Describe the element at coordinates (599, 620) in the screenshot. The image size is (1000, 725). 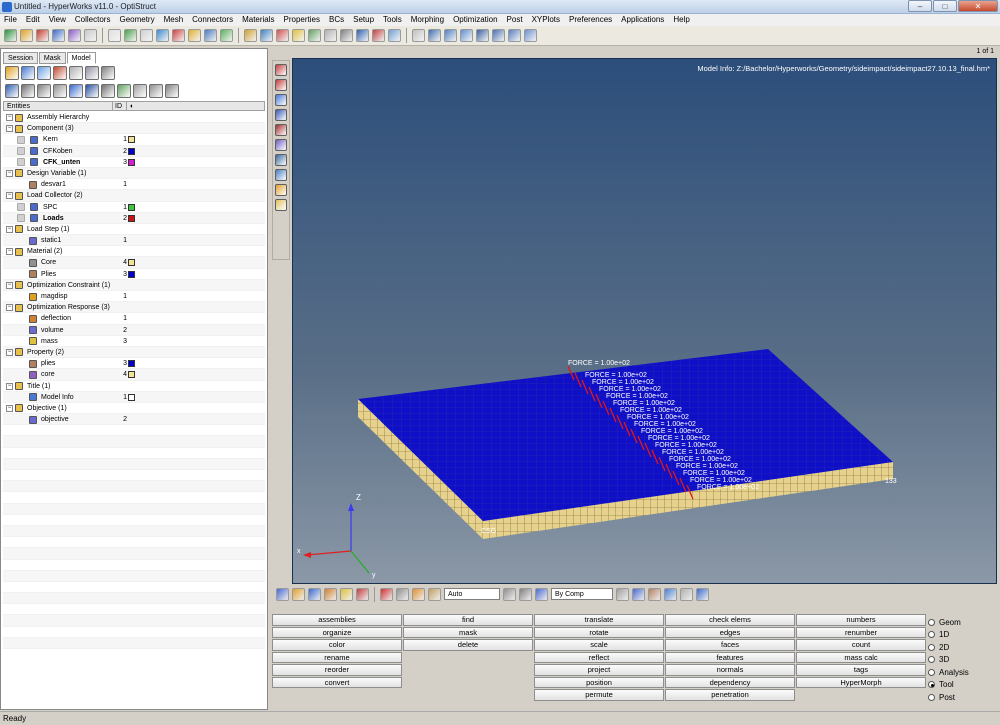
I see `panel-button-translate: translate` at that location.